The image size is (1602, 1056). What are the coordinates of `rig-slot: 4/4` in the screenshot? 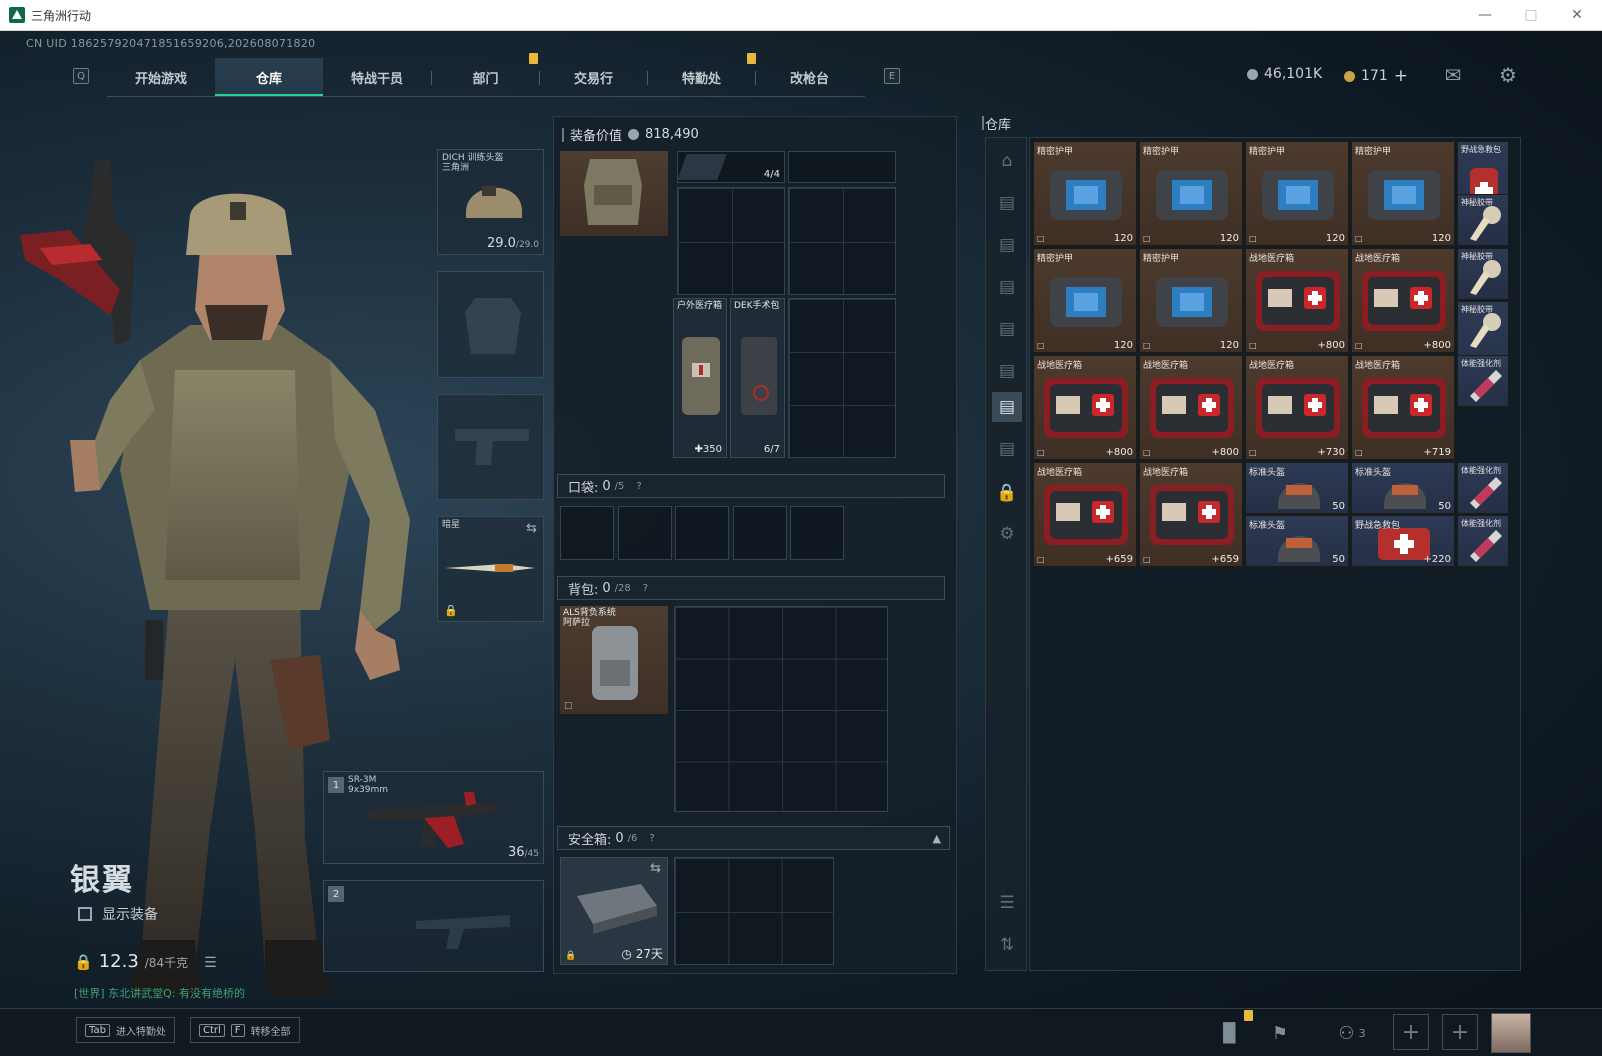 It's located at (731, 167).